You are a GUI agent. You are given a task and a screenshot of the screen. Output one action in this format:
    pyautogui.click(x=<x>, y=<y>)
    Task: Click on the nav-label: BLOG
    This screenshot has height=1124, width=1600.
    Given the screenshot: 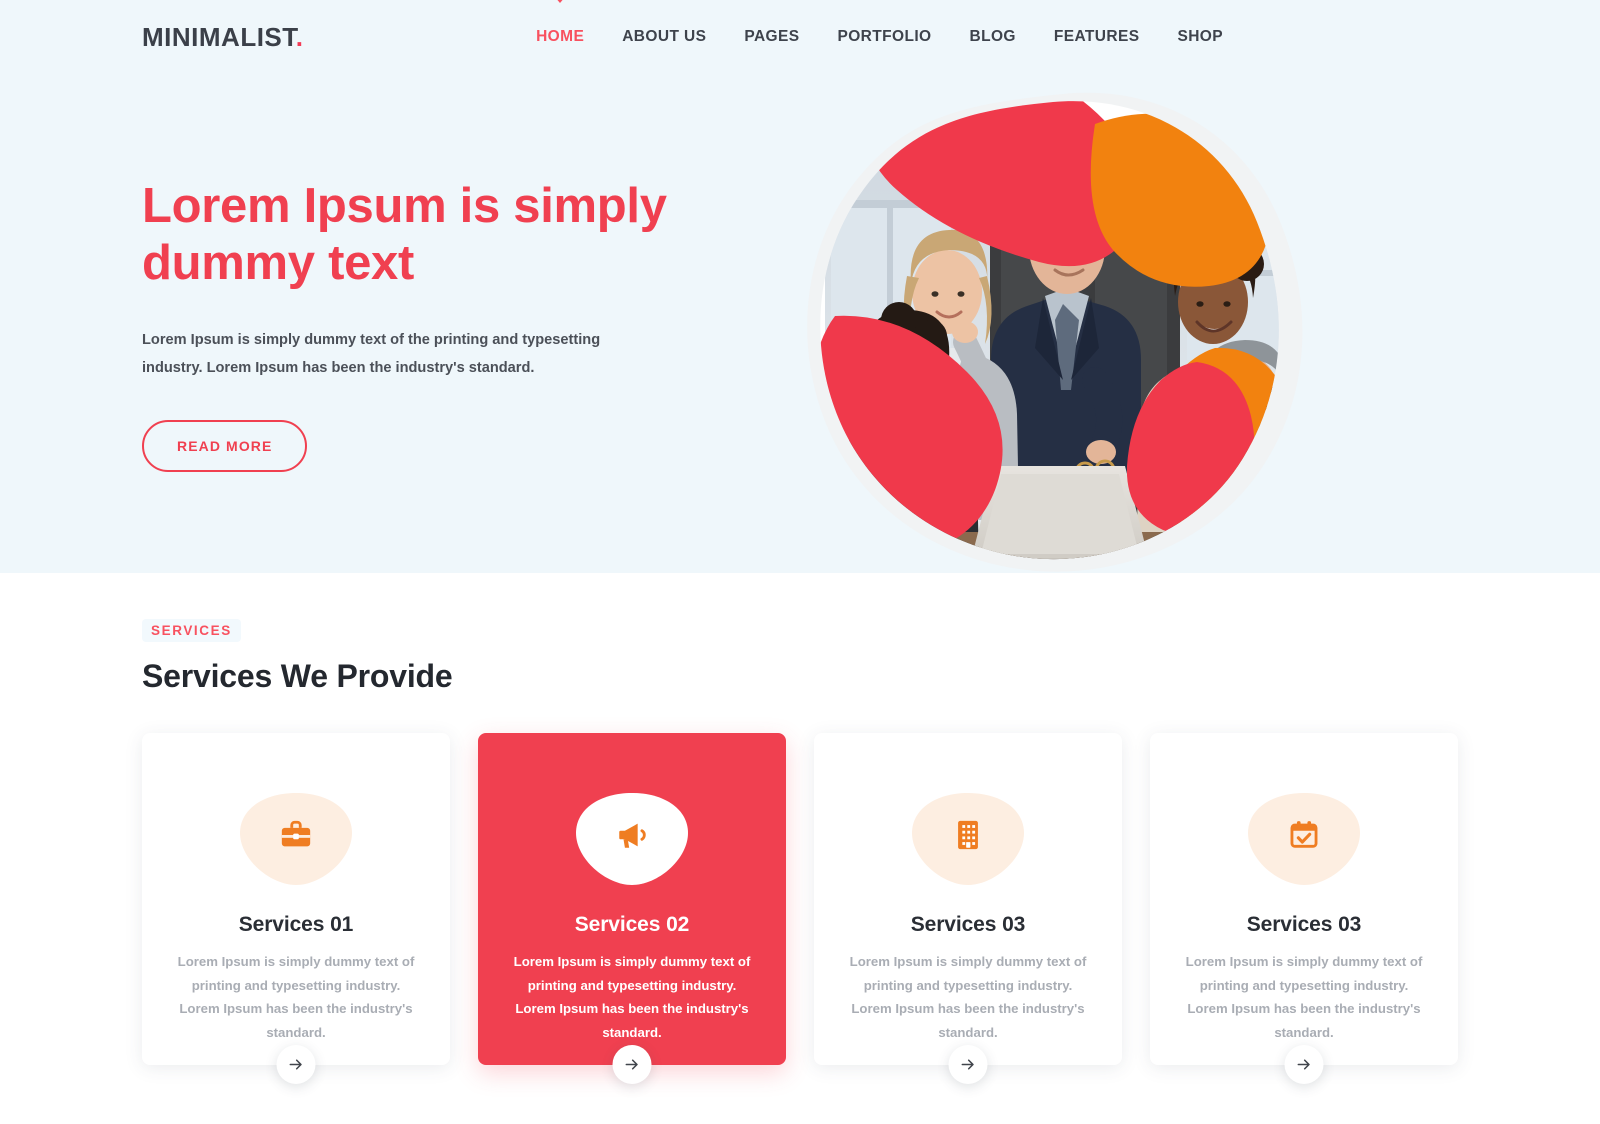 What is the action you would take?
    pyautogui.click(x=992, y=36)
    